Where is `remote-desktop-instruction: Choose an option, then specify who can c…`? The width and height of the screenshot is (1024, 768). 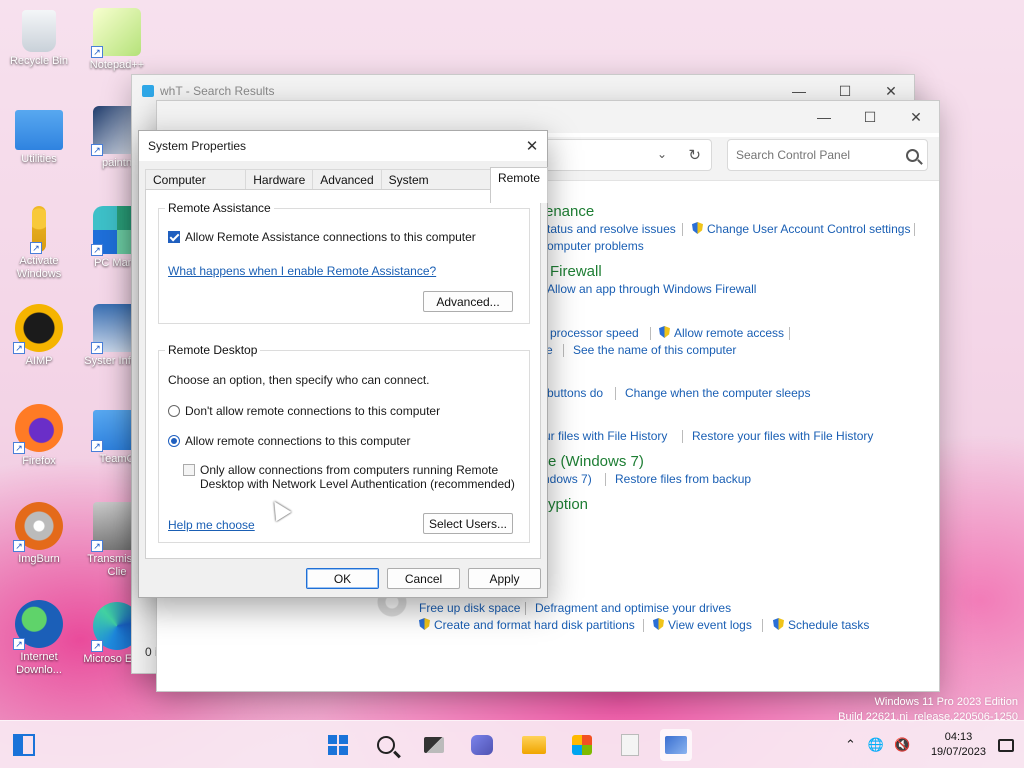
remote-desktop-instruction: Choose an option, then specify who can c… is located at coordinates (299, 380).